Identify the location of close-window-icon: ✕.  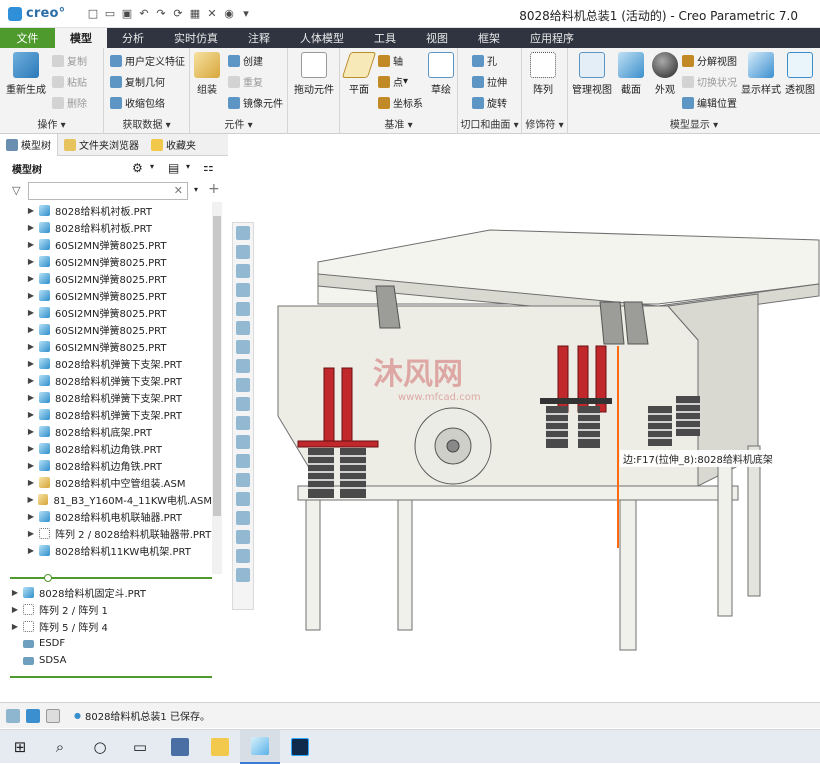
(212, 14).